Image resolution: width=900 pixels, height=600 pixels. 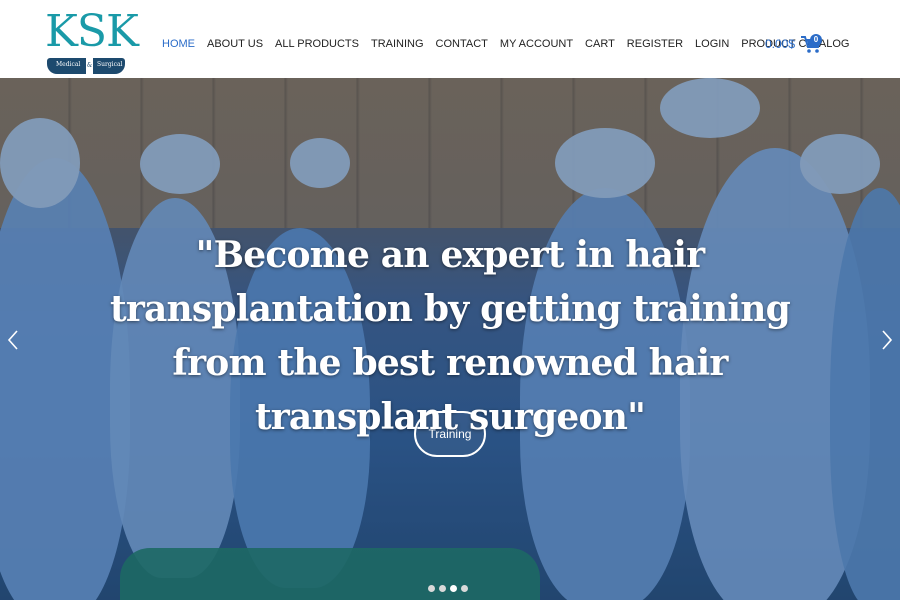 What do you see at coordinates (178, 44) in the screenshot?
I see `nav-home: HOME` at bounding box center [178, 44].